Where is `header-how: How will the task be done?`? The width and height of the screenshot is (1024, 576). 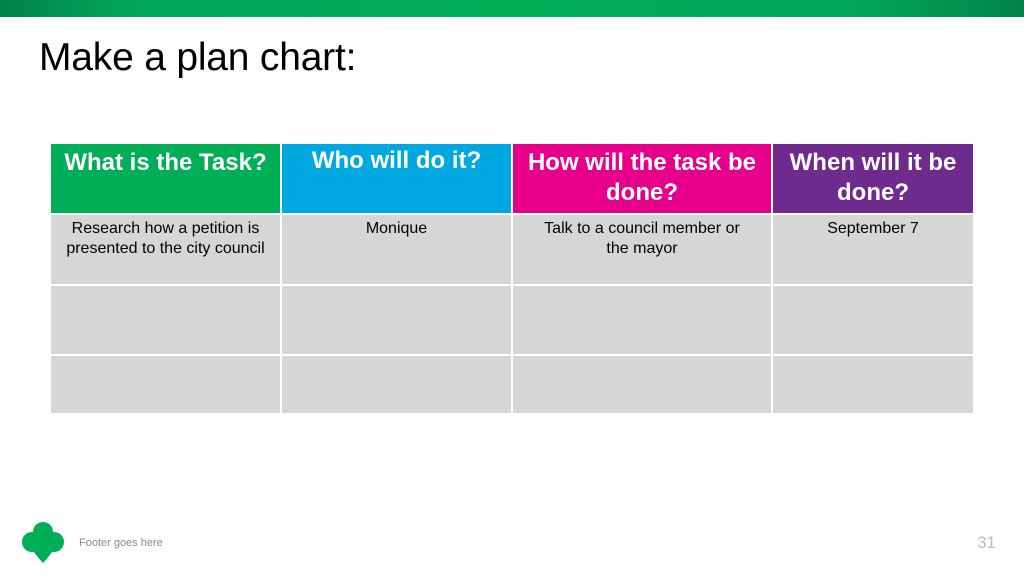
header-how: How will the task be done? is located at coordinates (642, 178).